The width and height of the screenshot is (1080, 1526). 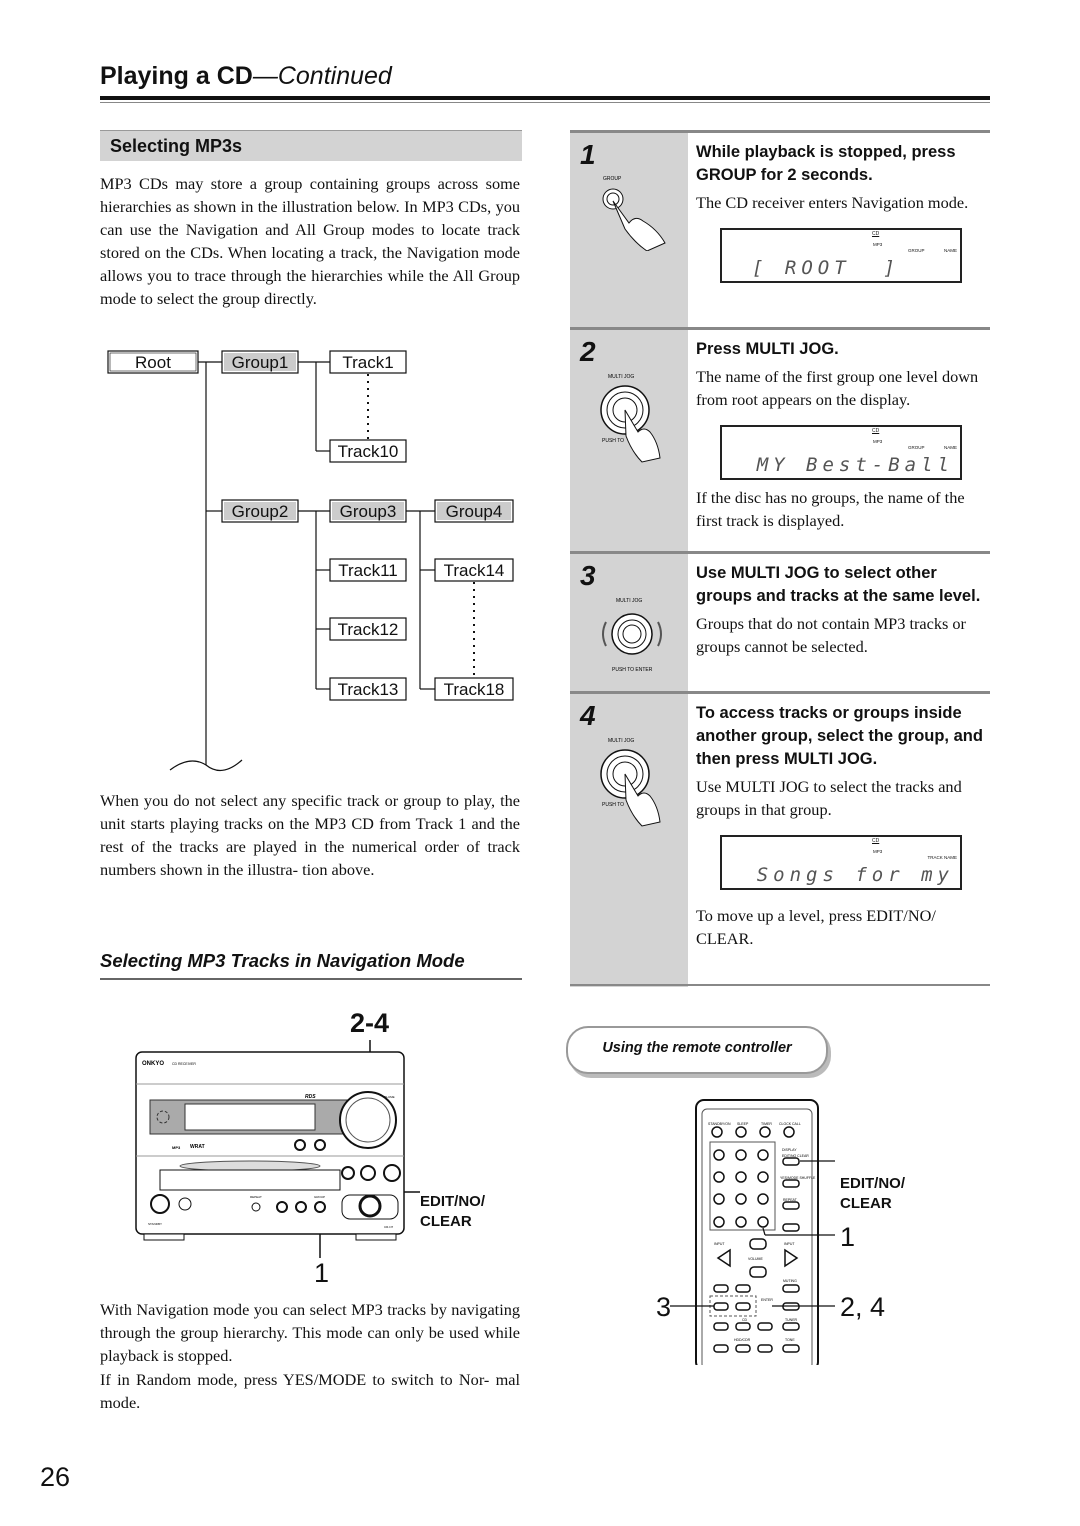 I want to click on tree-node-group2: Group2, so click(x=260, y=511).